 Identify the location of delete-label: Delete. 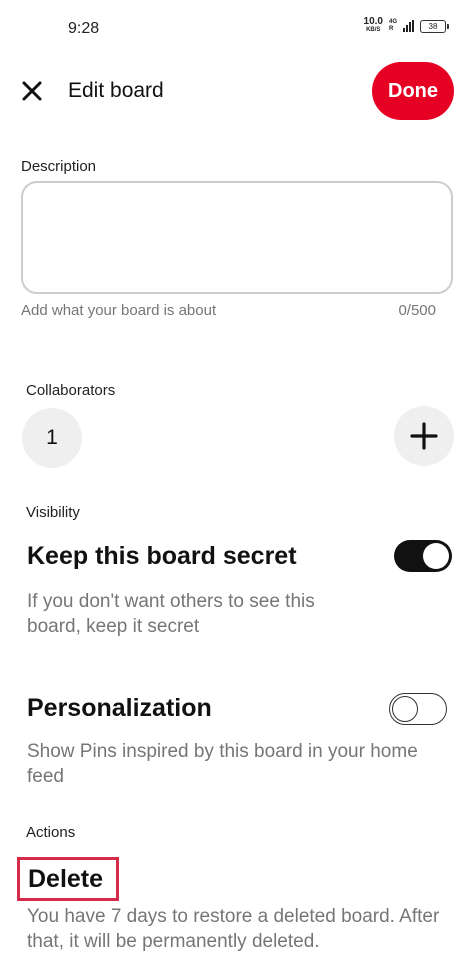
(66, 878).